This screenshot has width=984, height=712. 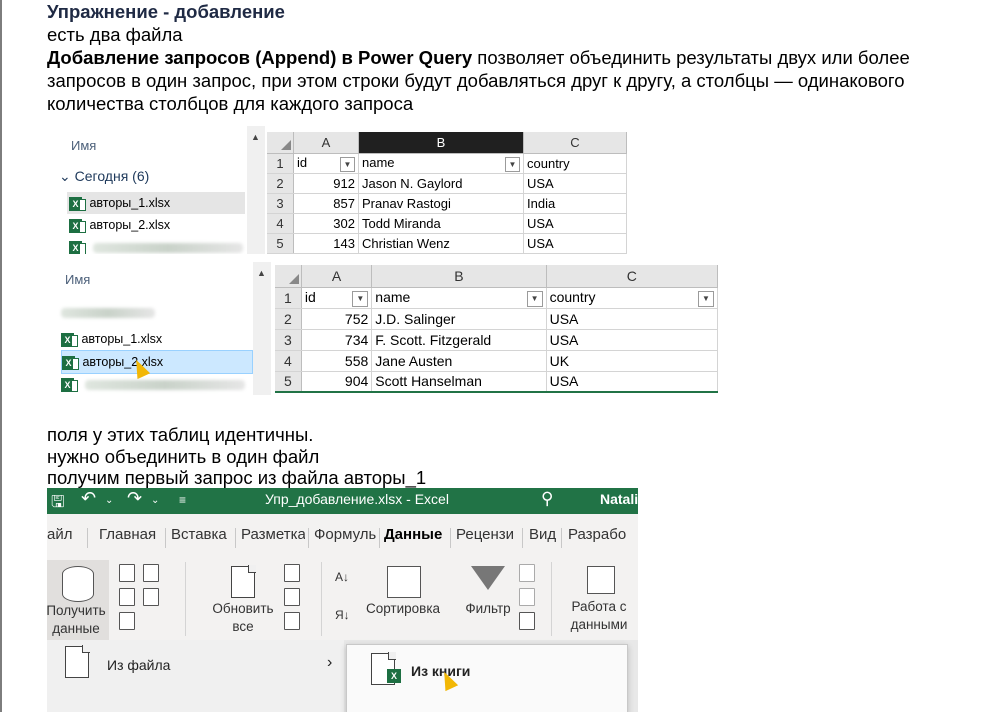 What do you see at coordinates (337, 361) in the screenshot?
I see `cell-id: 558` at bounding box center [337, 361].